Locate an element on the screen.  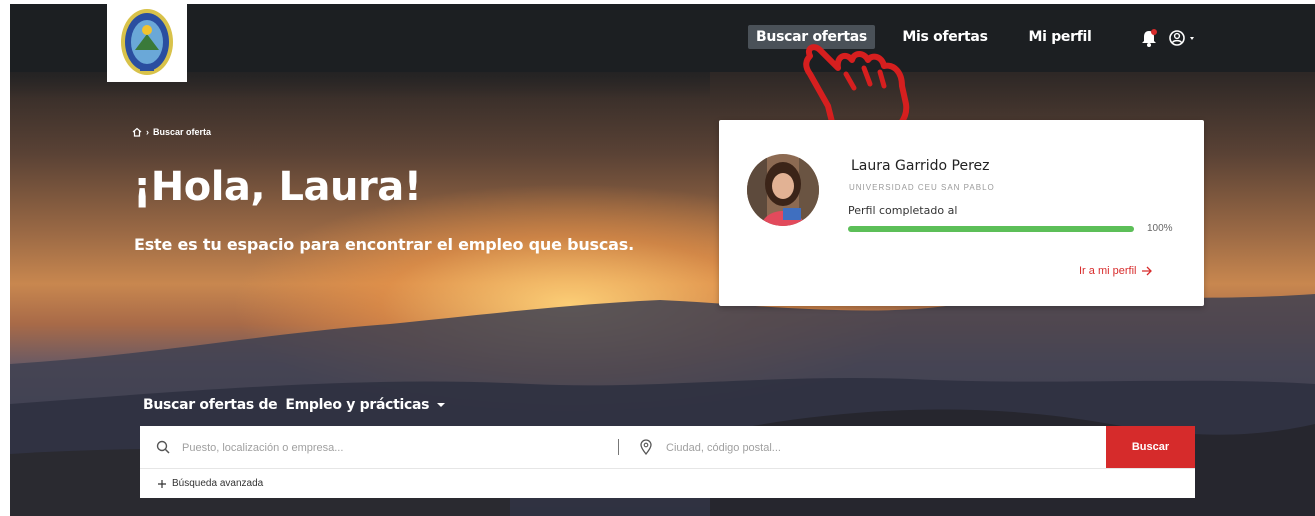
search-bar: Buscar is located at coordinates (667, 447).